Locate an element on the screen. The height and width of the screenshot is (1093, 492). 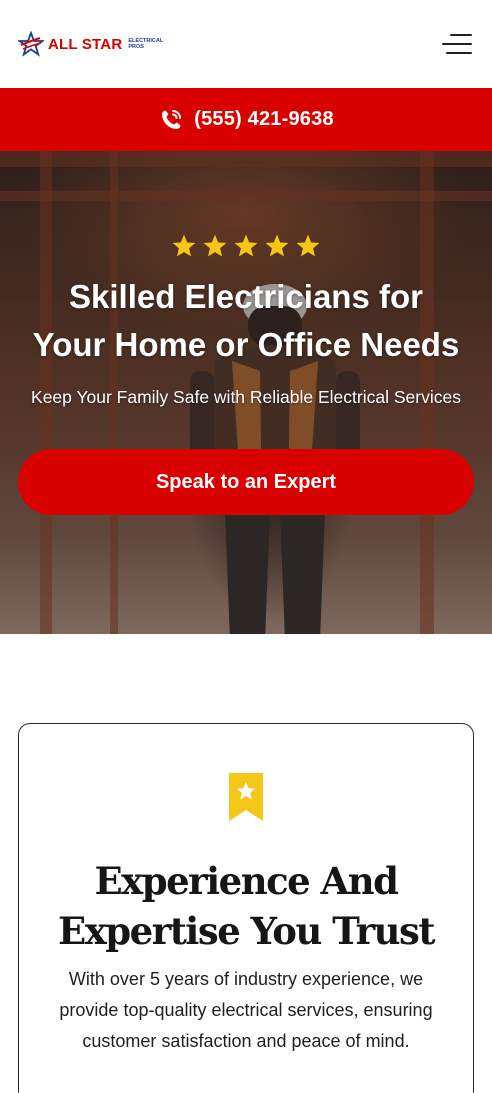
bookmark-star-icon is located at coordinates (246, 797).